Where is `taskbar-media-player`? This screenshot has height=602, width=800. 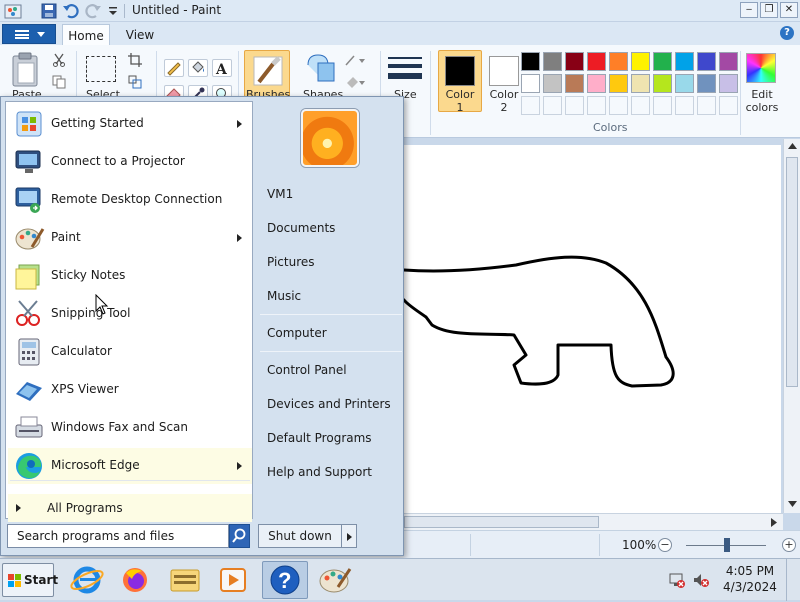 taskbar-media-player is located at coordinates (233, 580).